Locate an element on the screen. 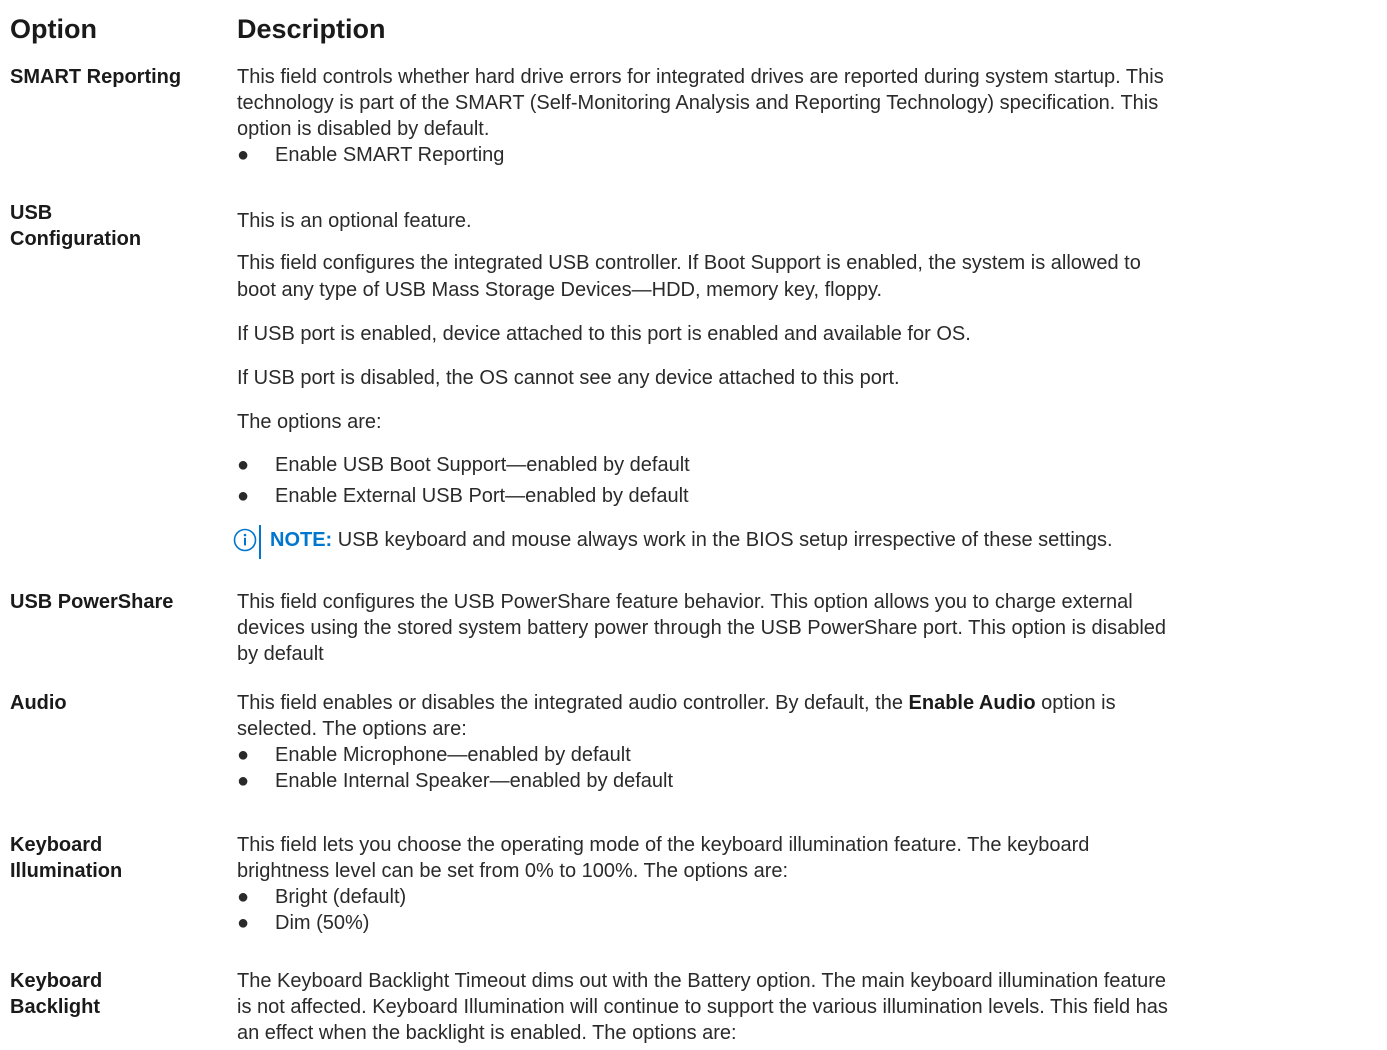 The width and height of the screenshot is (1387, 1050). list-item-text: Enable Microphone—enabled by default is located at coordinates (453, 755).